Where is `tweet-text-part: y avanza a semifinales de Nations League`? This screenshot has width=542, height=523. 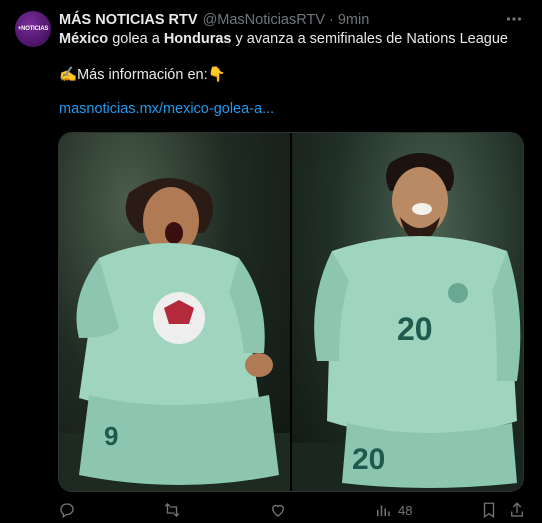
tweet-text-part: y avanza a semifinales de Nations League is located at coordinates (369, 39).